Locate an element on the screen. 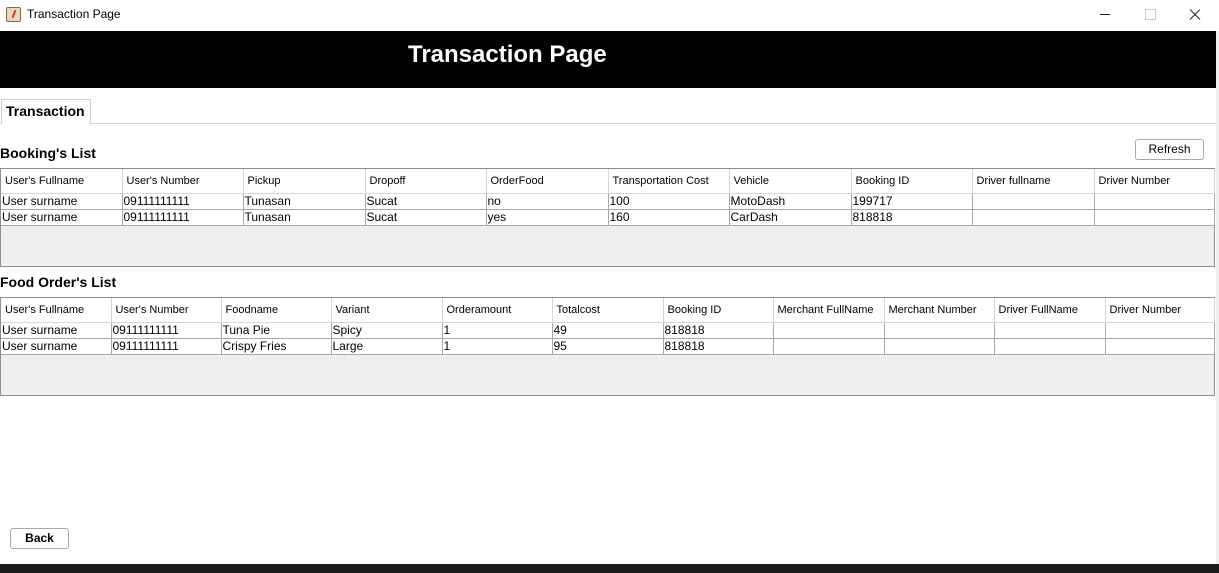  column-header: Transportation Cost is located at coordinates (669, 181).